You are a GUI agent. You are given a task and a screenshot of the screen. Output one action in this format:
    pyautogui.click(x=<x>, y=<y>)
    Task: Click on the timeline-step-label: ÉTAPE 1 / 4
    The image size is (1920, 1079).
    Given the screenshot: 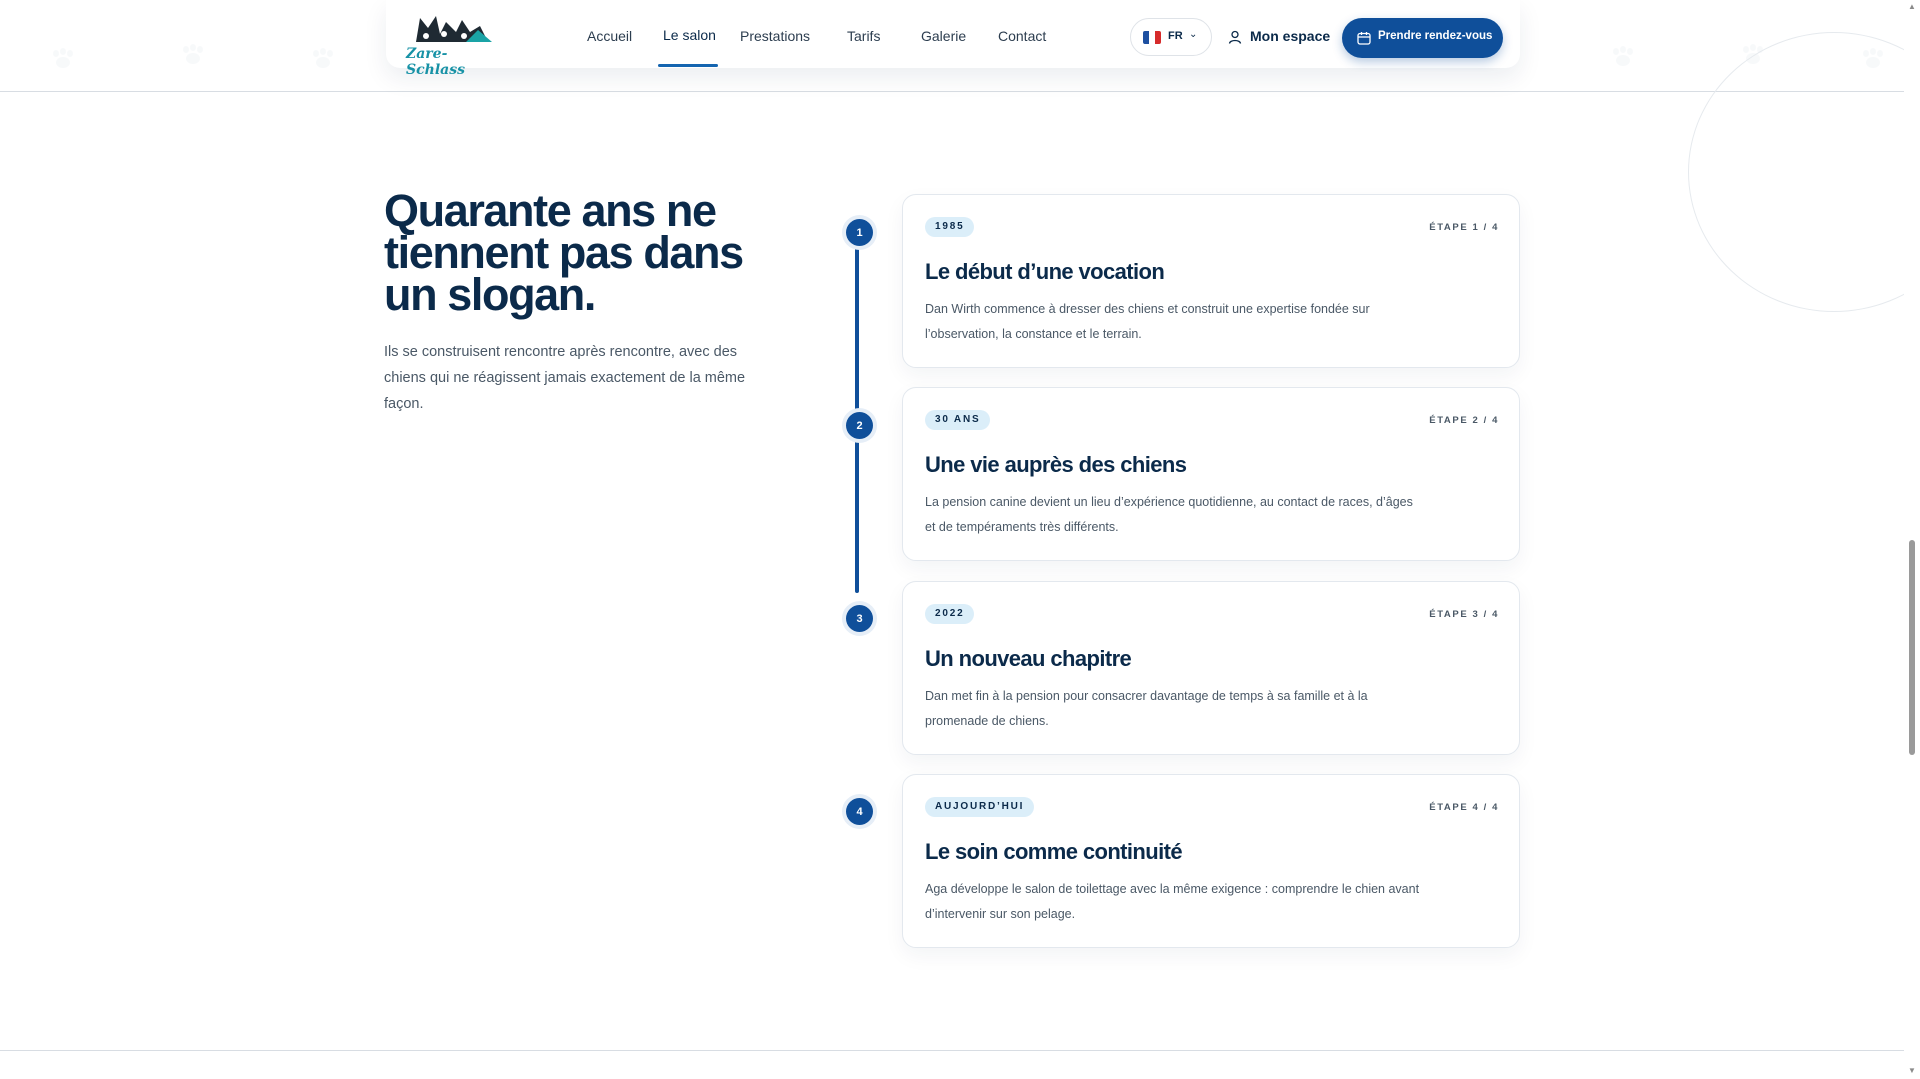 What is the action you would take?
    pyautogui.click(x=1464, y=227)
    